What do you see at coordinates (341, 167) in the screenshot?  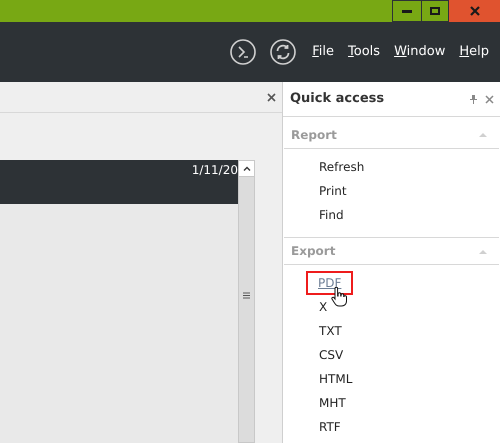 I see `action-link: Refresh` at bounding box center [341, 167].